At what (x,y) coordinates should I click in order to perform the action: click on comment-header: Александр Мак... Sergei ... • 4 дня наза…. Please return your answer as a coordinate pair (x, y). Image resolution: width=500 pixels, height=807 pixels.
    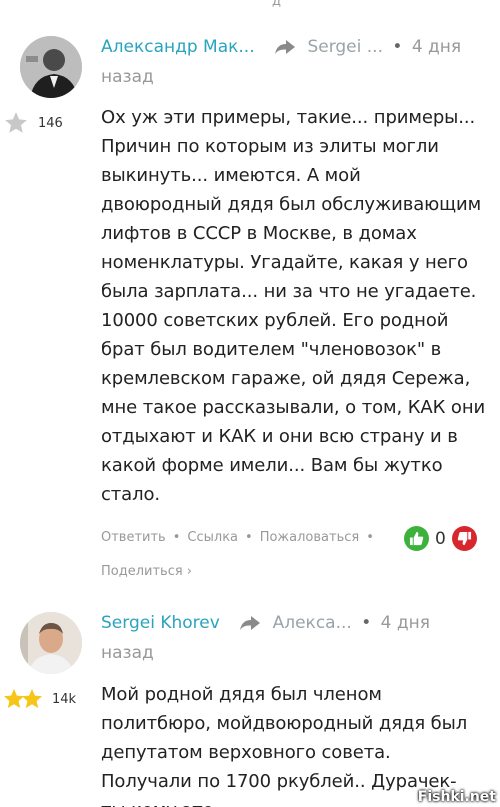
    Looking at the image, I should click on (291, 62).